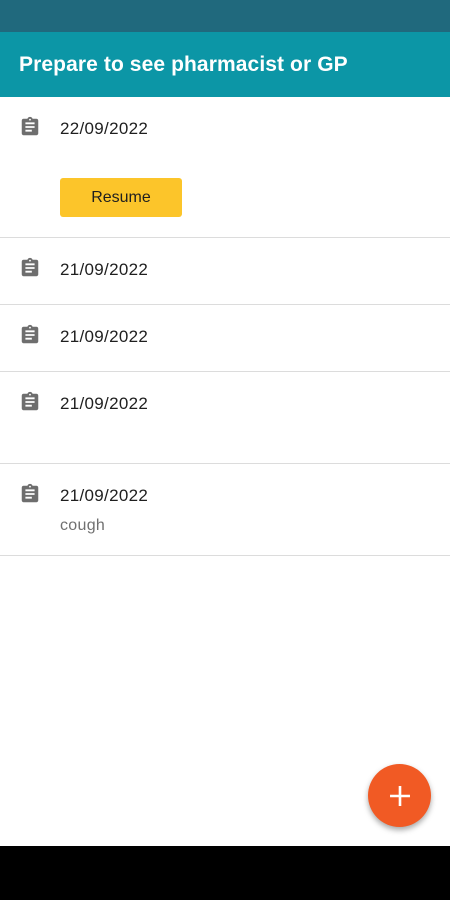 The image size is (450, 900). I want to click on app-bar: Prepare to see pharmacist or GP, so click(225, 64).